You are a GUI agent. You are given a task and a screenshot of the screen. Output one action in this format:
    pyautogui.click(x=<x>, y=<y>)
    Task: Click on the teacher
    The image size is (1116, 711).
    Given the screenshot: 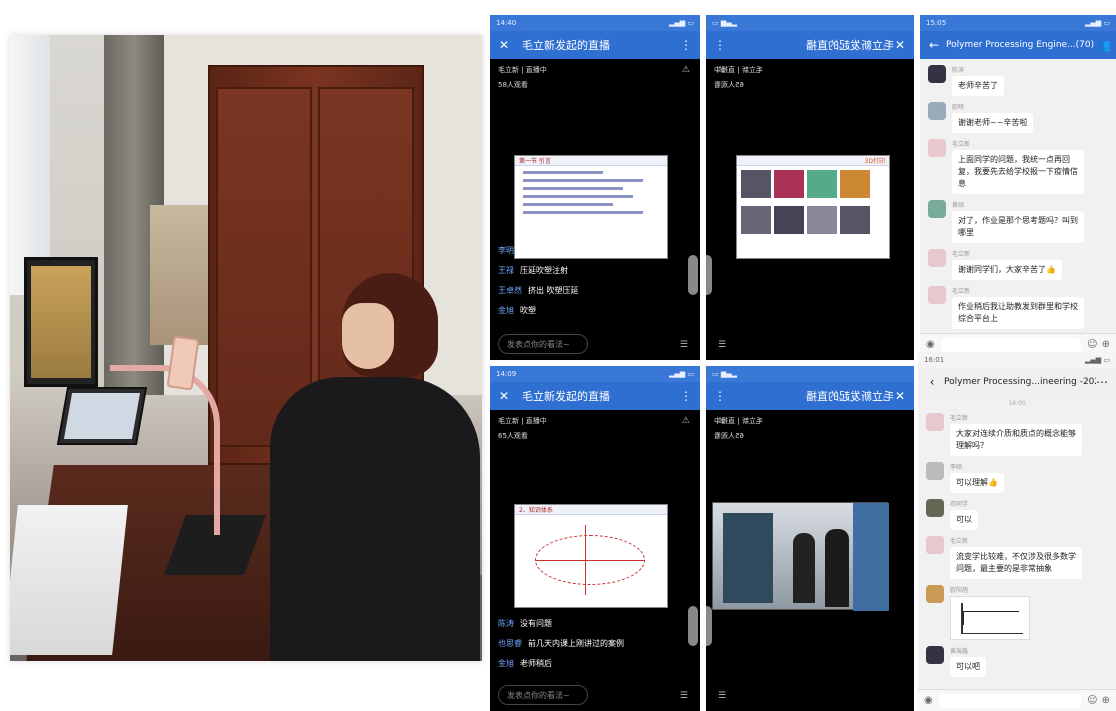 What is the action you would take?
    pyautogui.click(x=355, y=464)
    